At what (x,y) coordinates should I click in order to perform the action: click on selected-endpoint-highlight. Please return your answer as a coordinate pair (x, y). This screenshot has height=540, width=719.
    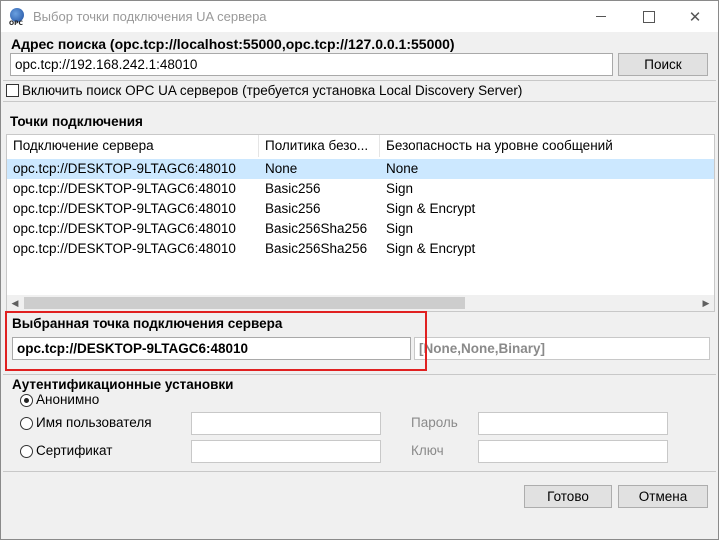
    Looking at the image, I should click on (216, 341).